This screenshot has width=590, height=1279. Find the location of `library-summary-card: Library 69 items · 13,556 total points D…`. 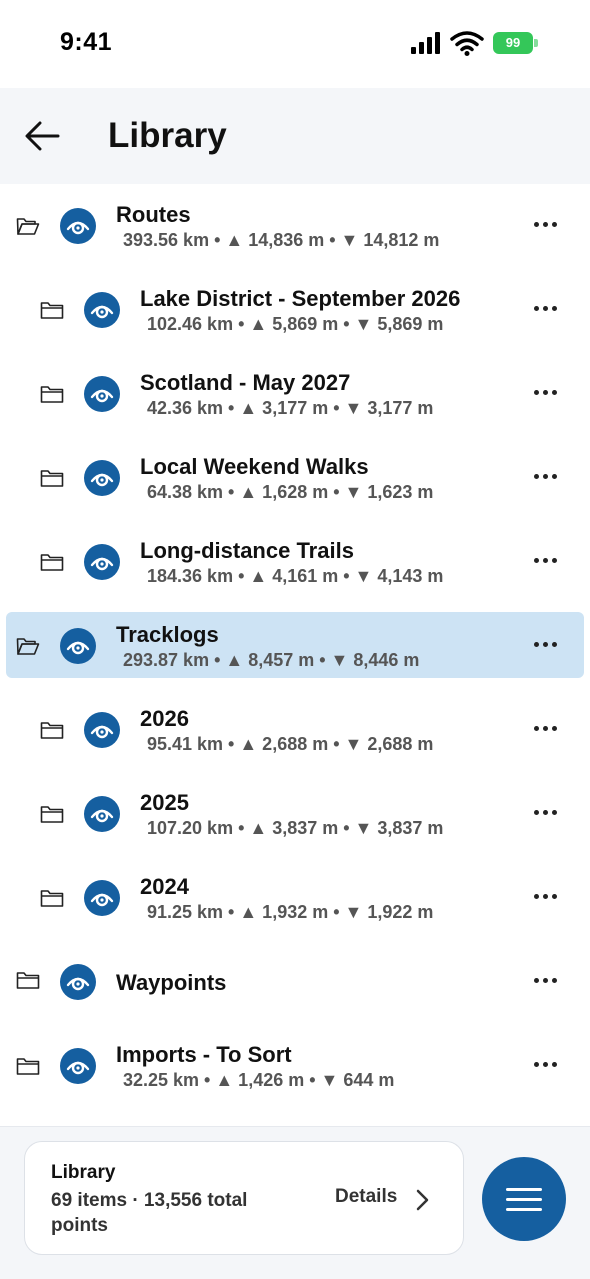

library-summary-card: Library 69 items · 13,556 total points D… is located at coordinates (244, 1198).